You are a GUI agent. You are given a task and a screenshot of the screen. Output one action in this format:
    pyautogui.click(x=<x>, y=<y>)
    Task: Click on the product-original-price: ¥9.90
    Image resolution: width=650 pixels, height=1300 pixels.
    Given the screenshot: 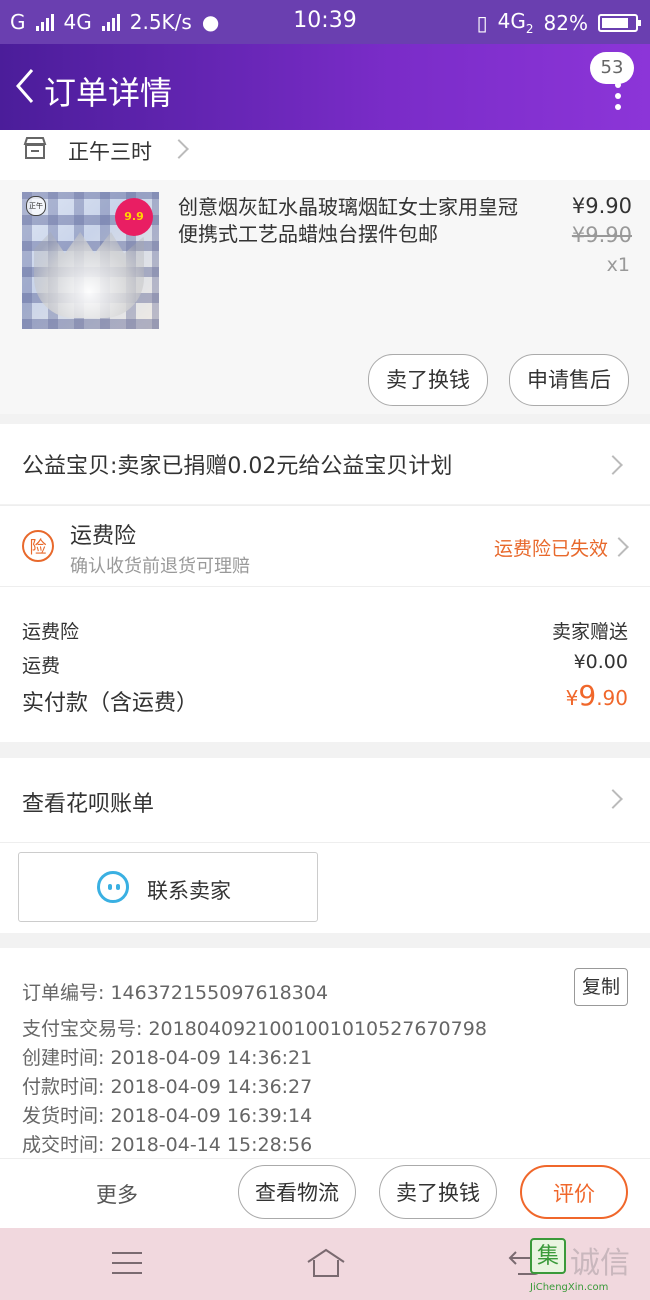 What is the action you would take?
    pyautogui.click(x=601, y=235)
    